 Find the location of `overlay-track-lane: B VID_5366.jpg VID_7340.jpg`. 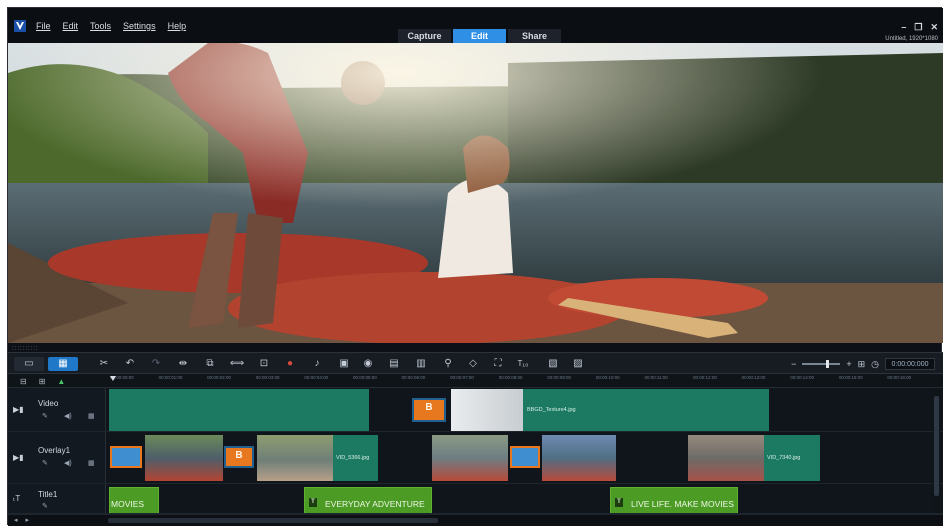

overlay-track-lane: B VID_5366.jpg VID_7340.jpg is located at coordinates (521, 457).